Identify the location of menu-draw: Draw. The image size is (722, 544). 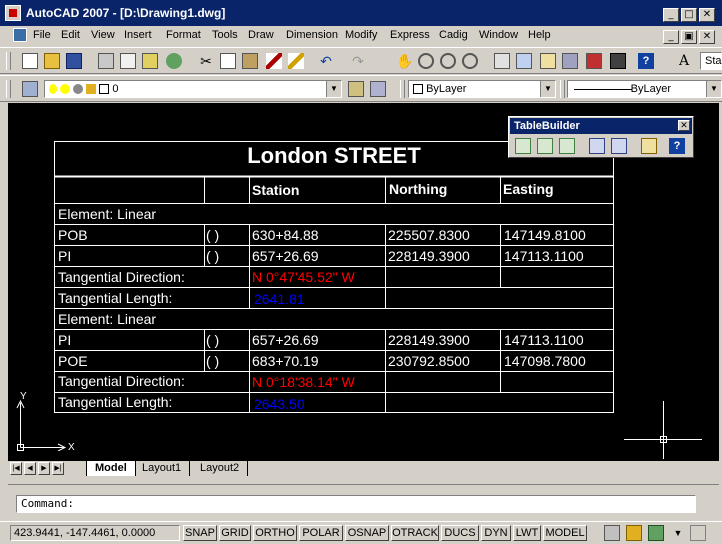
(261, 35).